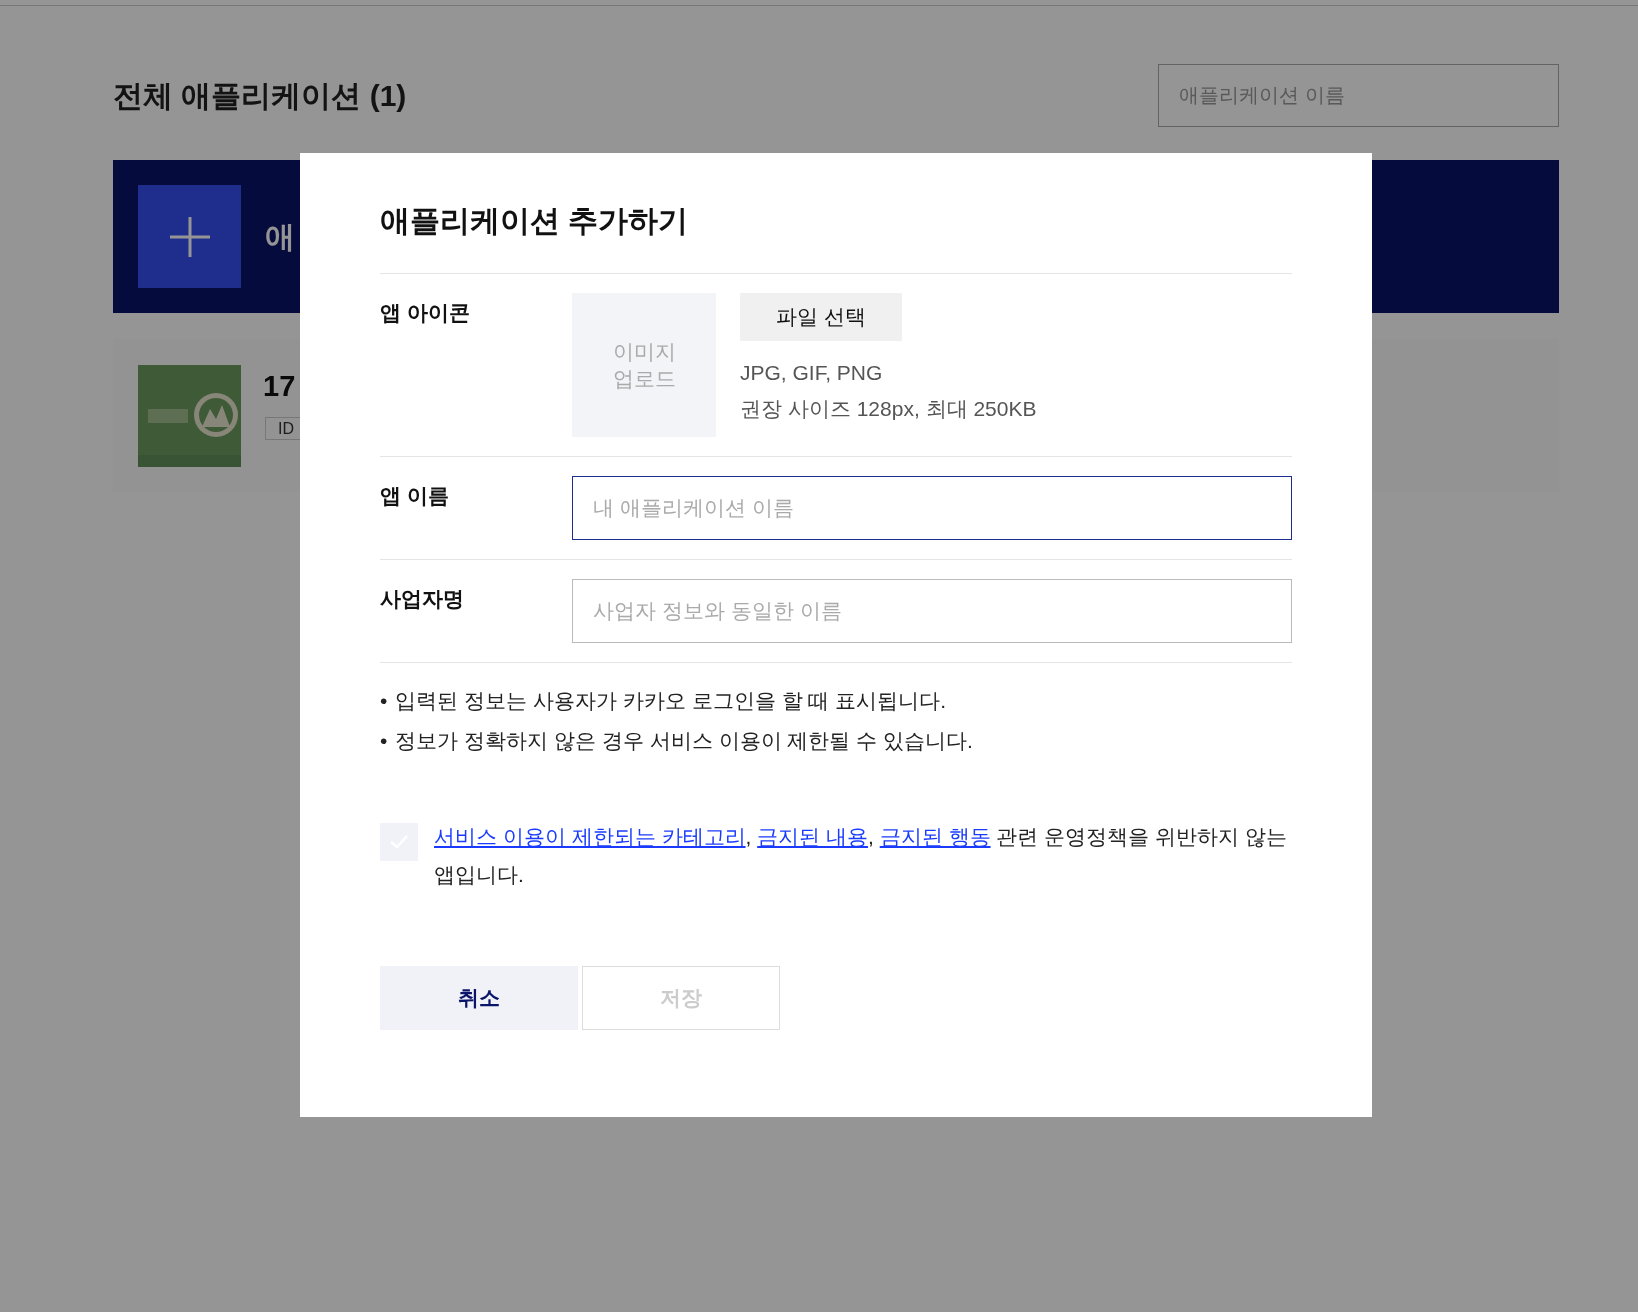  Describe the element at coordinates (280, 237) in the screenshot. I see `banner-label: 애` at that location.